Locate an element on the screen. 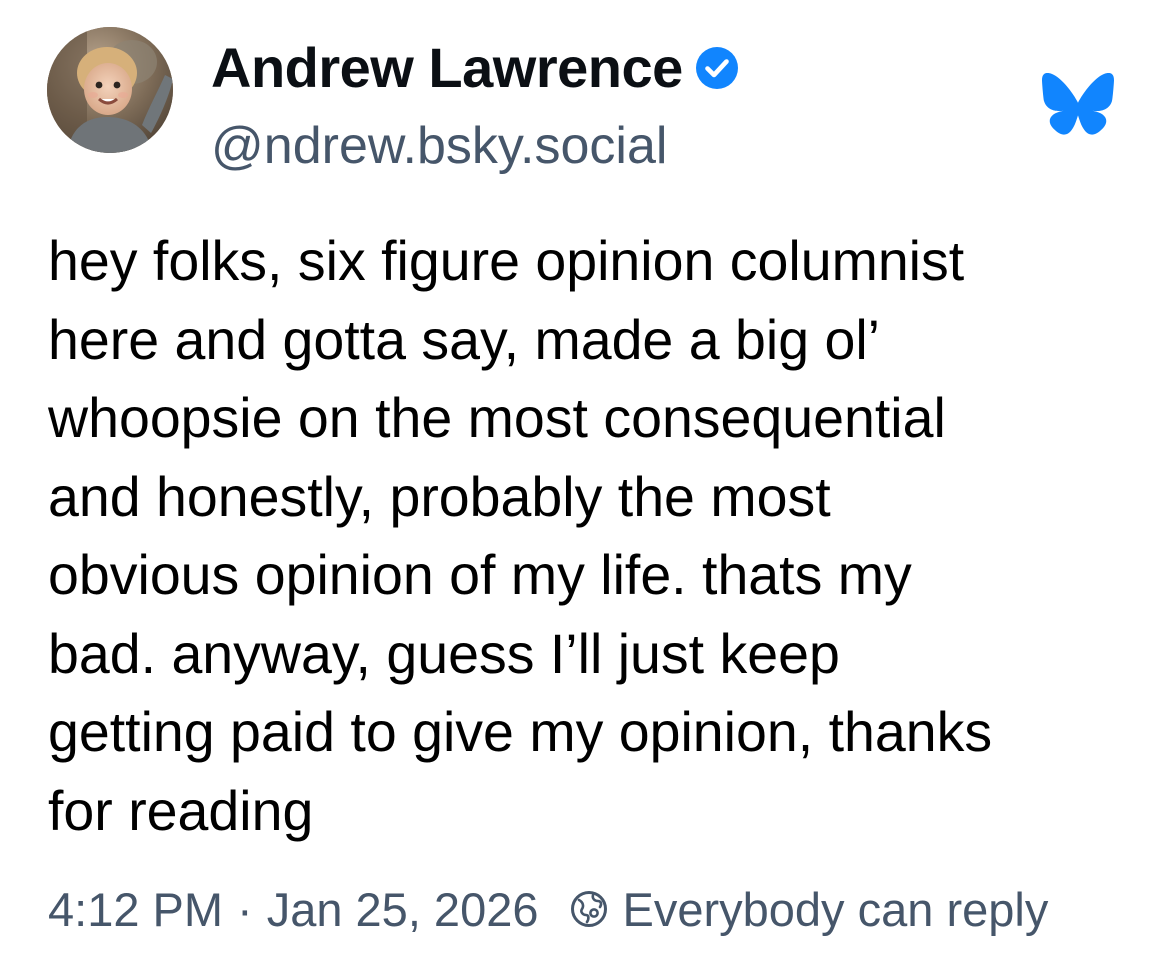 The image size is (1170, 967). post-text-line: here and gotta say, made a big ol’ is located at coordinates (464, 339).